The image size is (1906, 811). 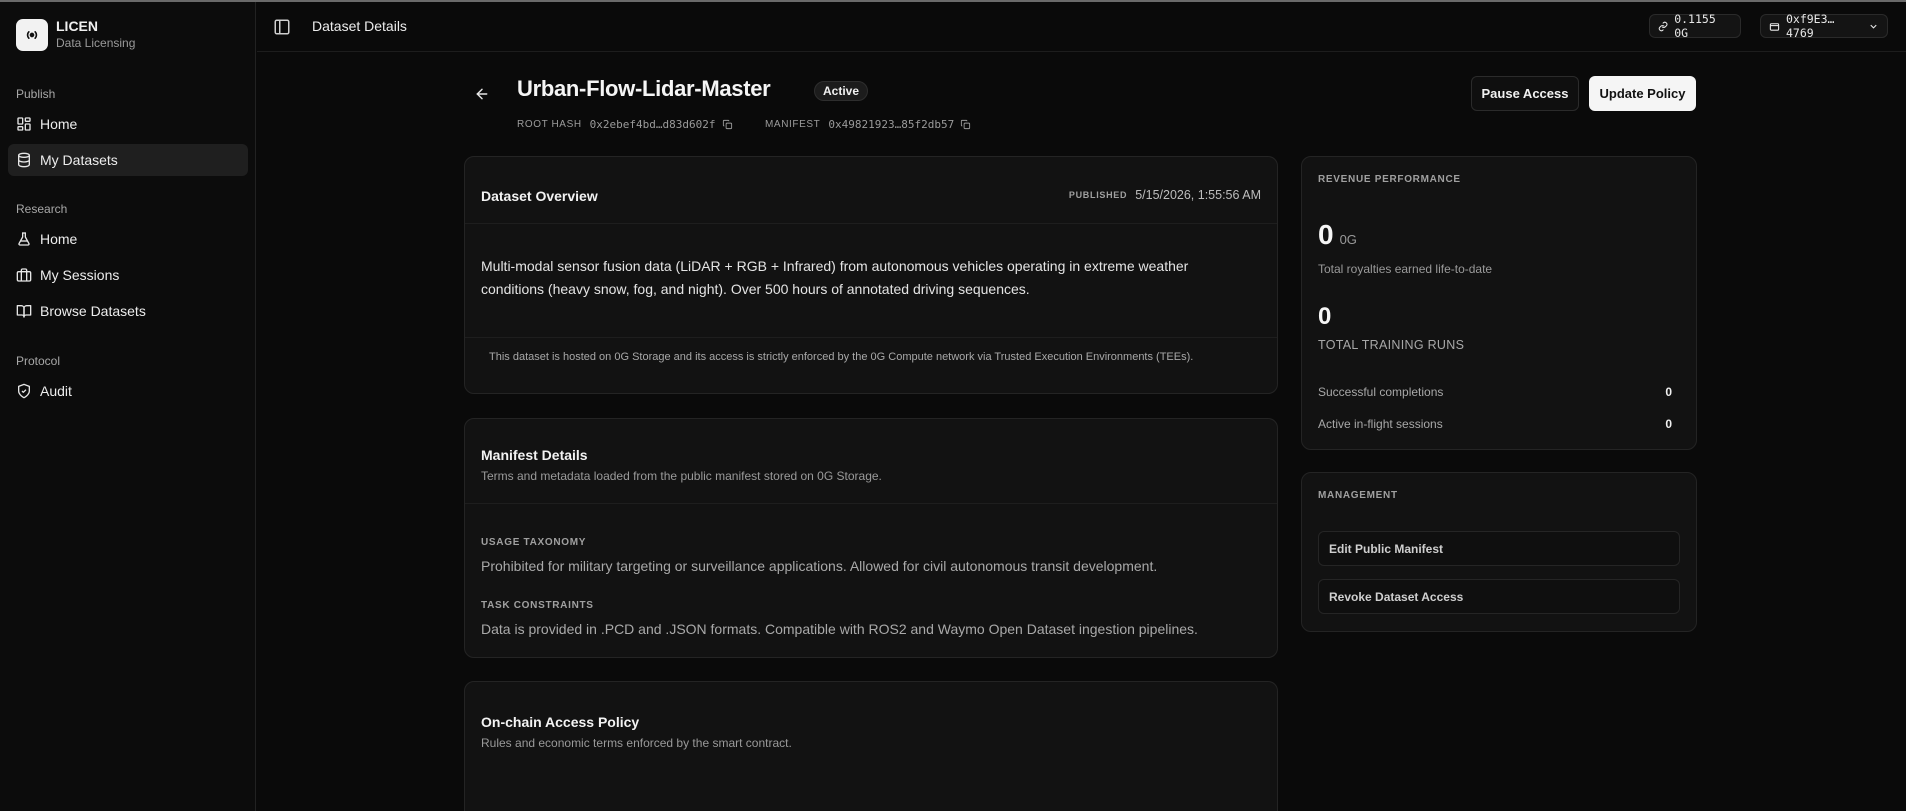 I want to click on book-open-icon, so click(x=24, y=311).